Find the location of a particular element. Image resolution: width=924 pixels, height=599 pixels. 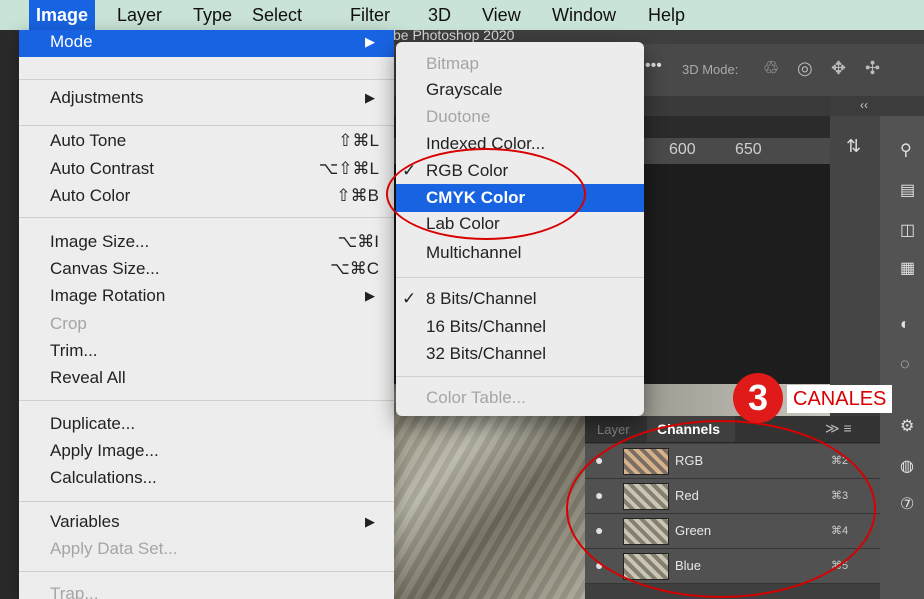

3d-slide-icon: ✣ is located at coordinates (872, 68).